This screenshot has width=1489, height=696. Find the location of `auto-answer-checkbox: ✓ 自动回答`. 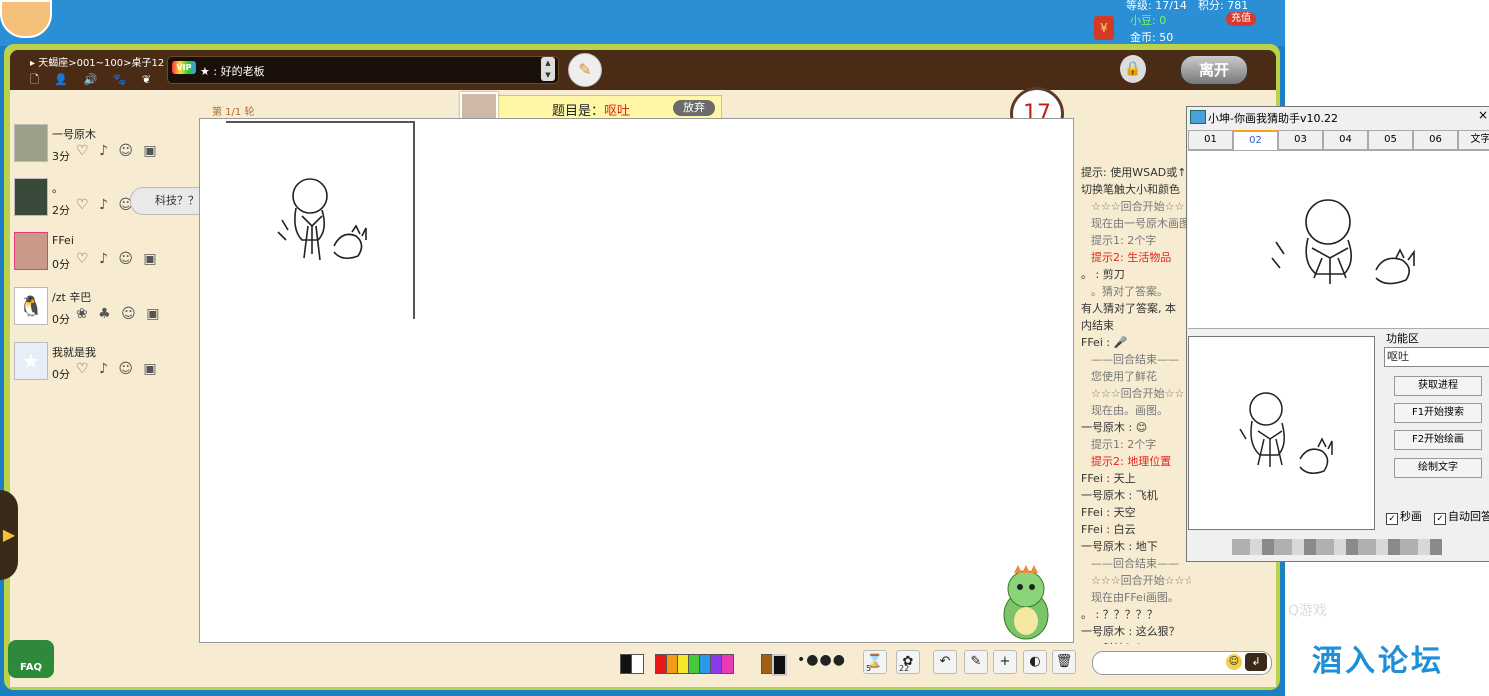

auto-answer-checkbox: ✓ 自动回答 is located at coordinates (1461, 516).